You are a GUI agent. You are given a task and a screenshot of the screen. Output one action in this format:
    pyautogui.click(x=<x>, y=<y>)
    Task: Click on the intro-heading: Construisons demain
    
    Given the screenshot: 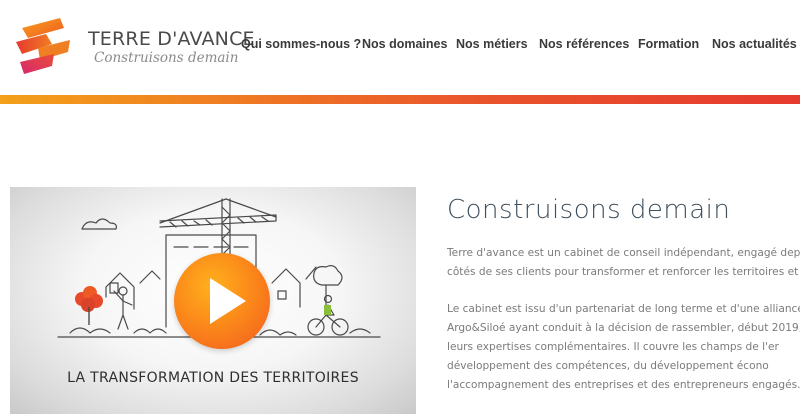 What is the action you would take?
    pyautogui.click(x=589, y=210)
    